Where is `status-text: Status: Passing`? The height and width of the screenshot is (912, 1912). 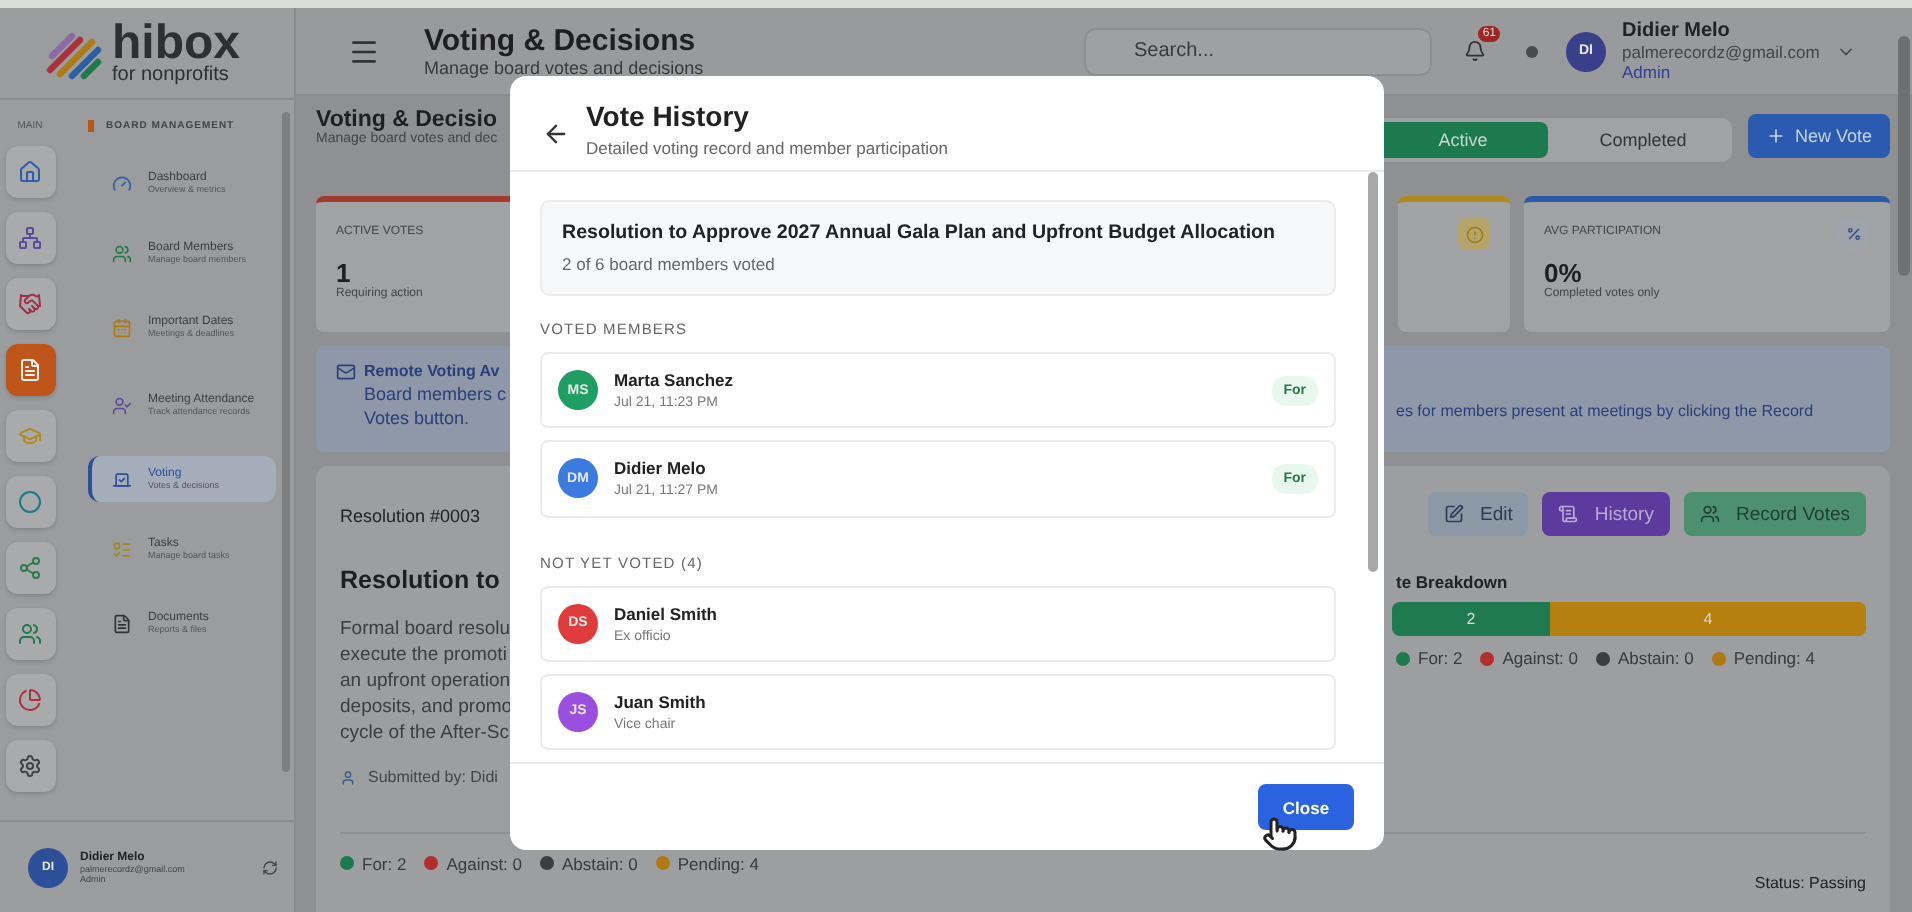 status-text: Status: Passing is located at coordinates (1810, 882).